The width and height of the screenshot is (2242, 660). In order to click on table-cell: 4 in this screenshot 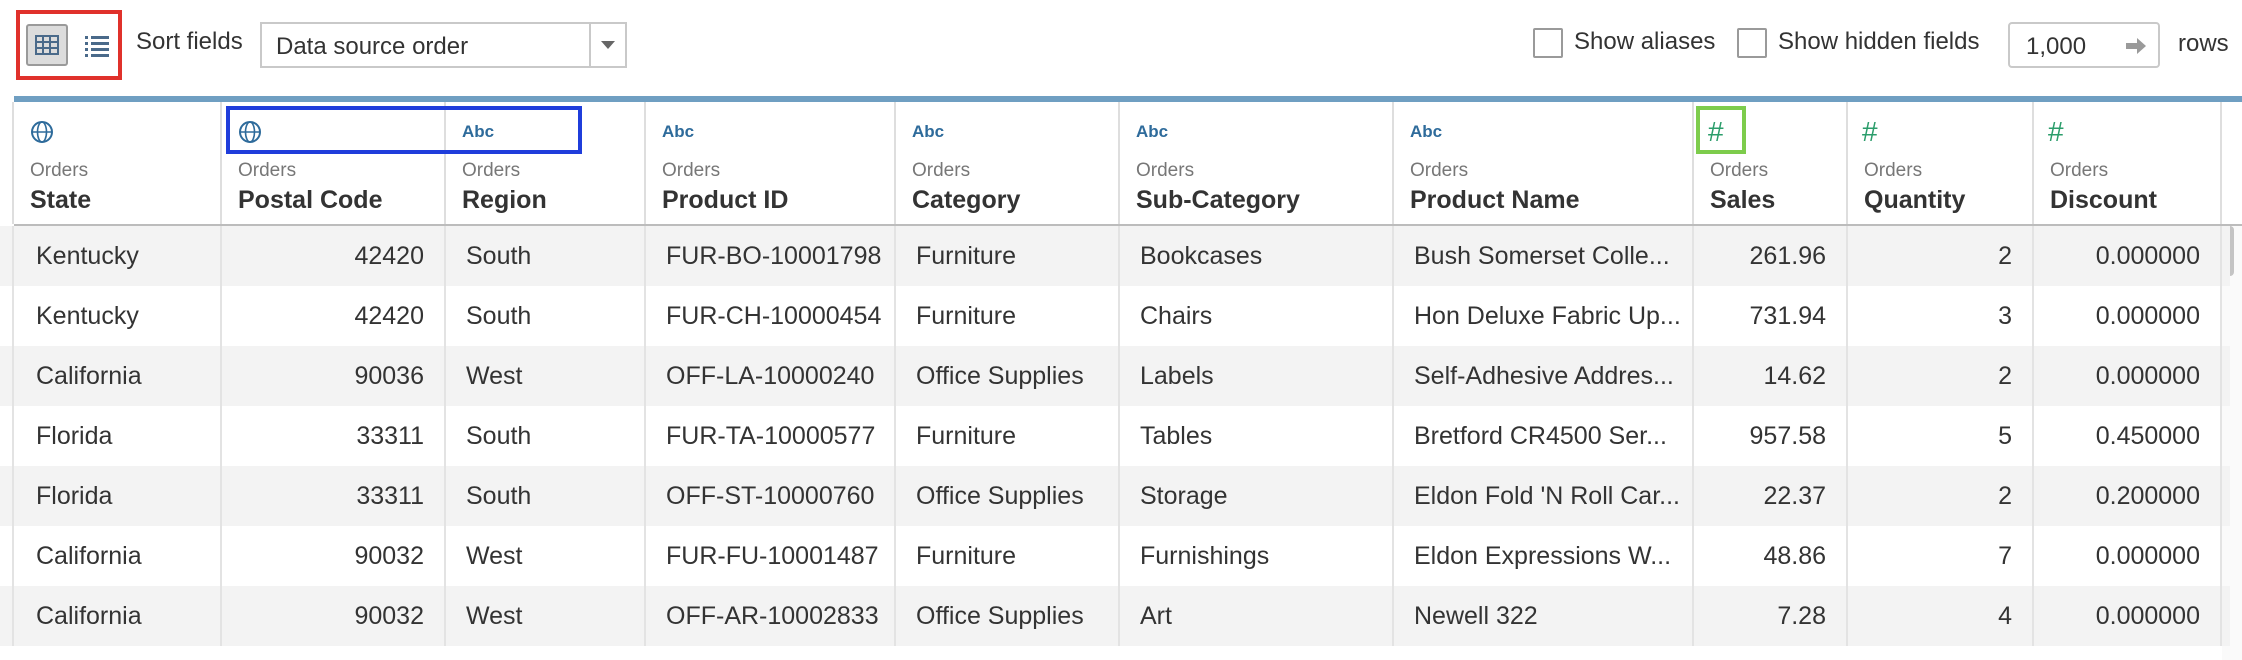, I will do `click(1941, 616)`.